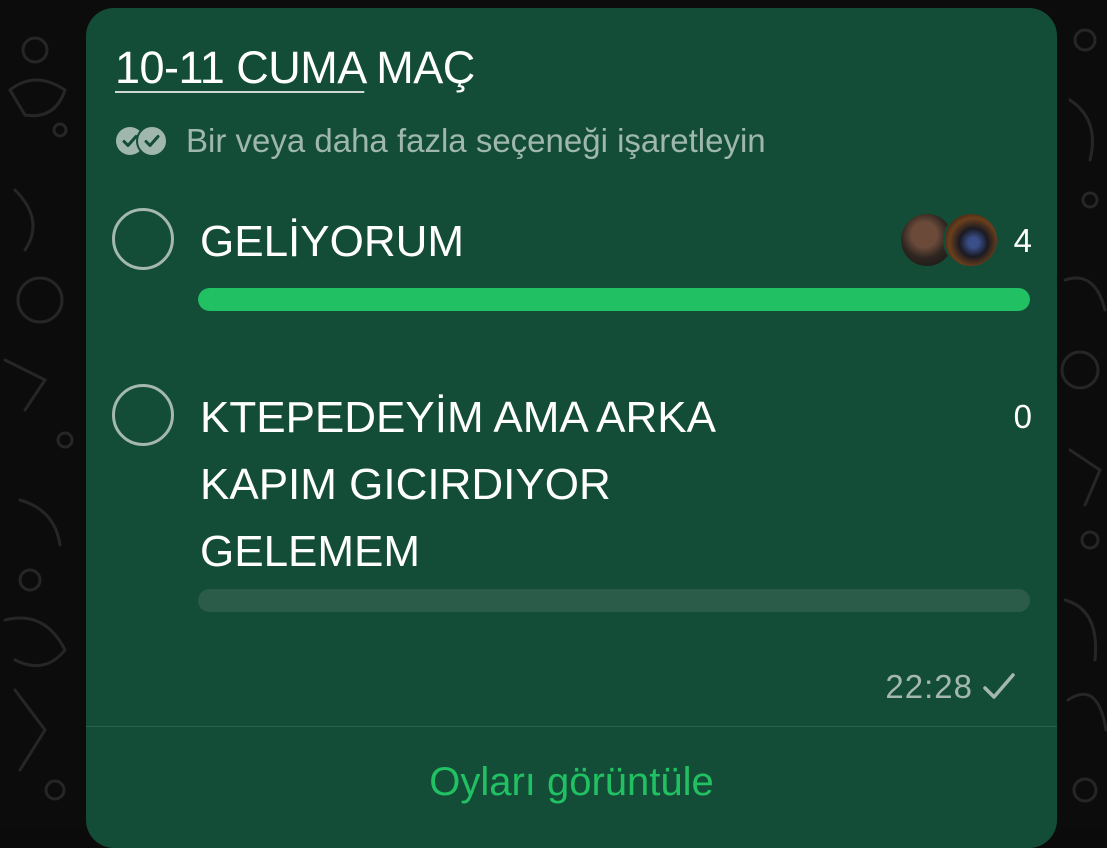 Image resolution: width=1107 pixels, height=848 pixels. Describe the element at coordinates (240, 67) in the screenshot. I see `poll-title-underlined: 10-11 CUMA` at that location.